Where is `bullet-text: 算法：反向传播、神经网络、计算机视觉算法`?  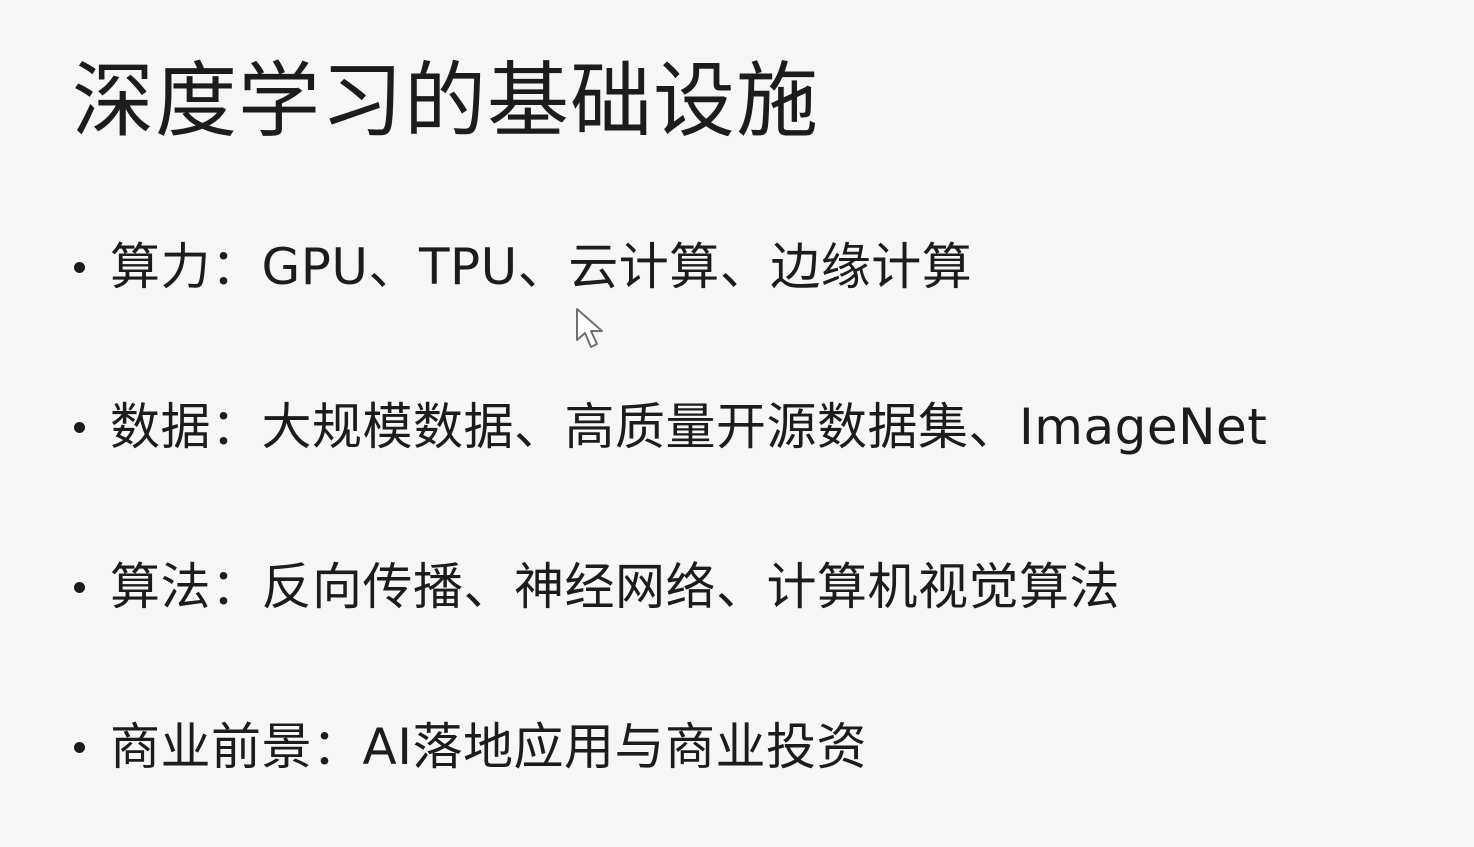 bullet-text: 算法：反向传播、神经网络、计算机视觉算法 is located at coordinates (615, 587).